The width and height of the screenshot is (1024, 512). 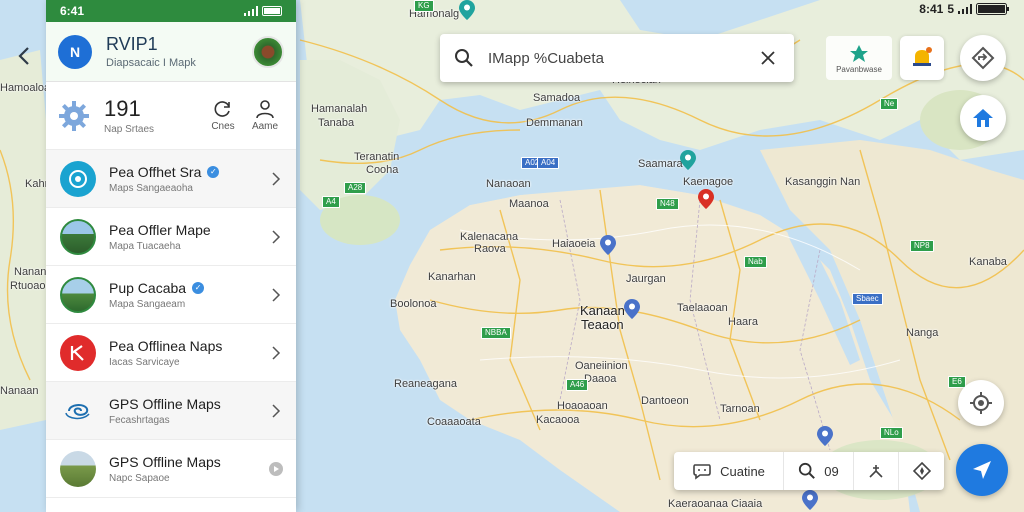 What do you see at coordinates (179, 51) in the screenshot?
I see `app-title-group: RVIP1 Diapsacaic I Mapk` at bounding box center [179, 51].